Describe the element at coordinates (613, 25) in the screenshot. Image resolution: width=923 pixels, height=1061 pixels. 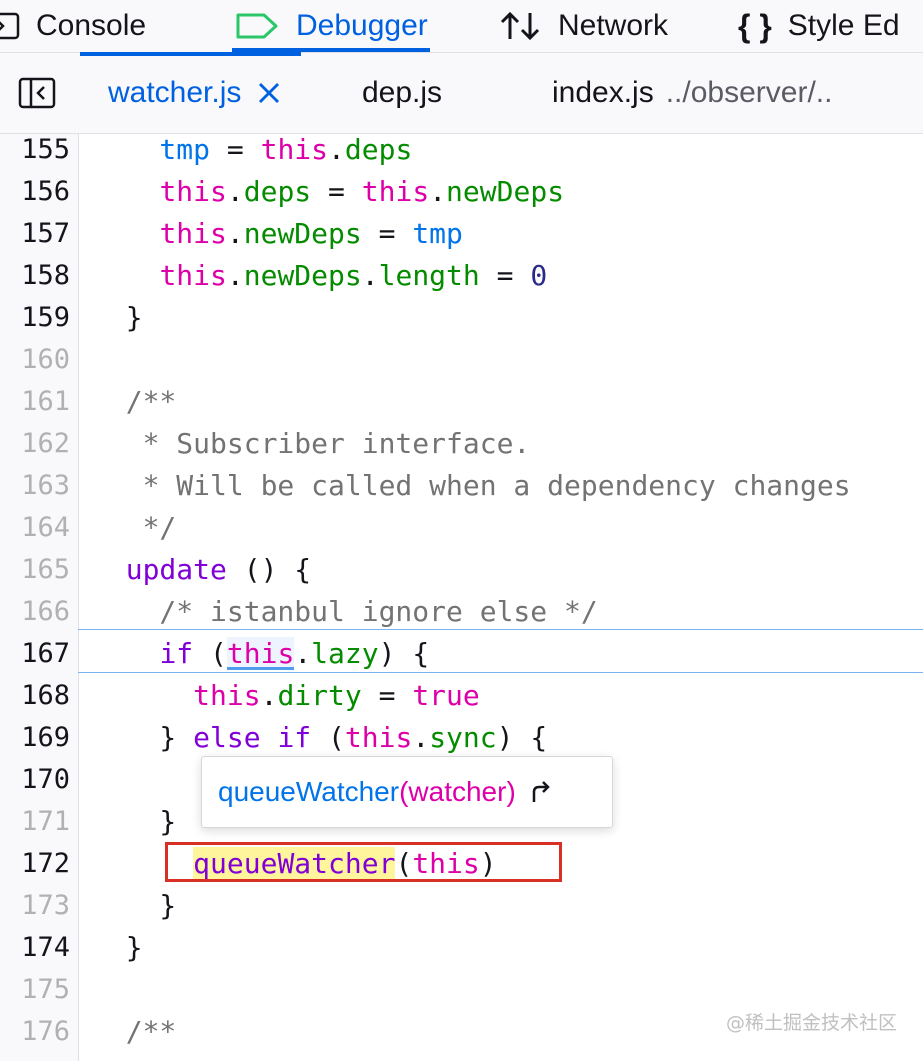
I see `tab-network-label: Network` at that location.